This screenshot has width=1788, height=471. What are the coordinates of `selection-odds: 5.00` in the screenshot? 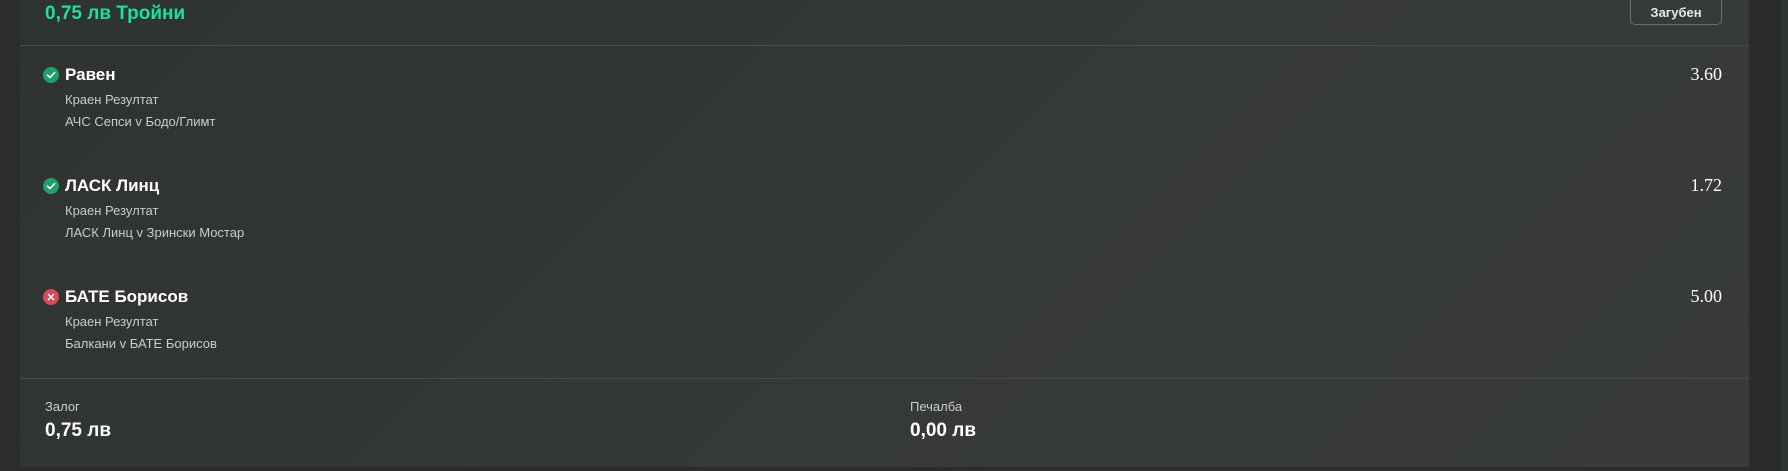 It's located at (1706, 296).